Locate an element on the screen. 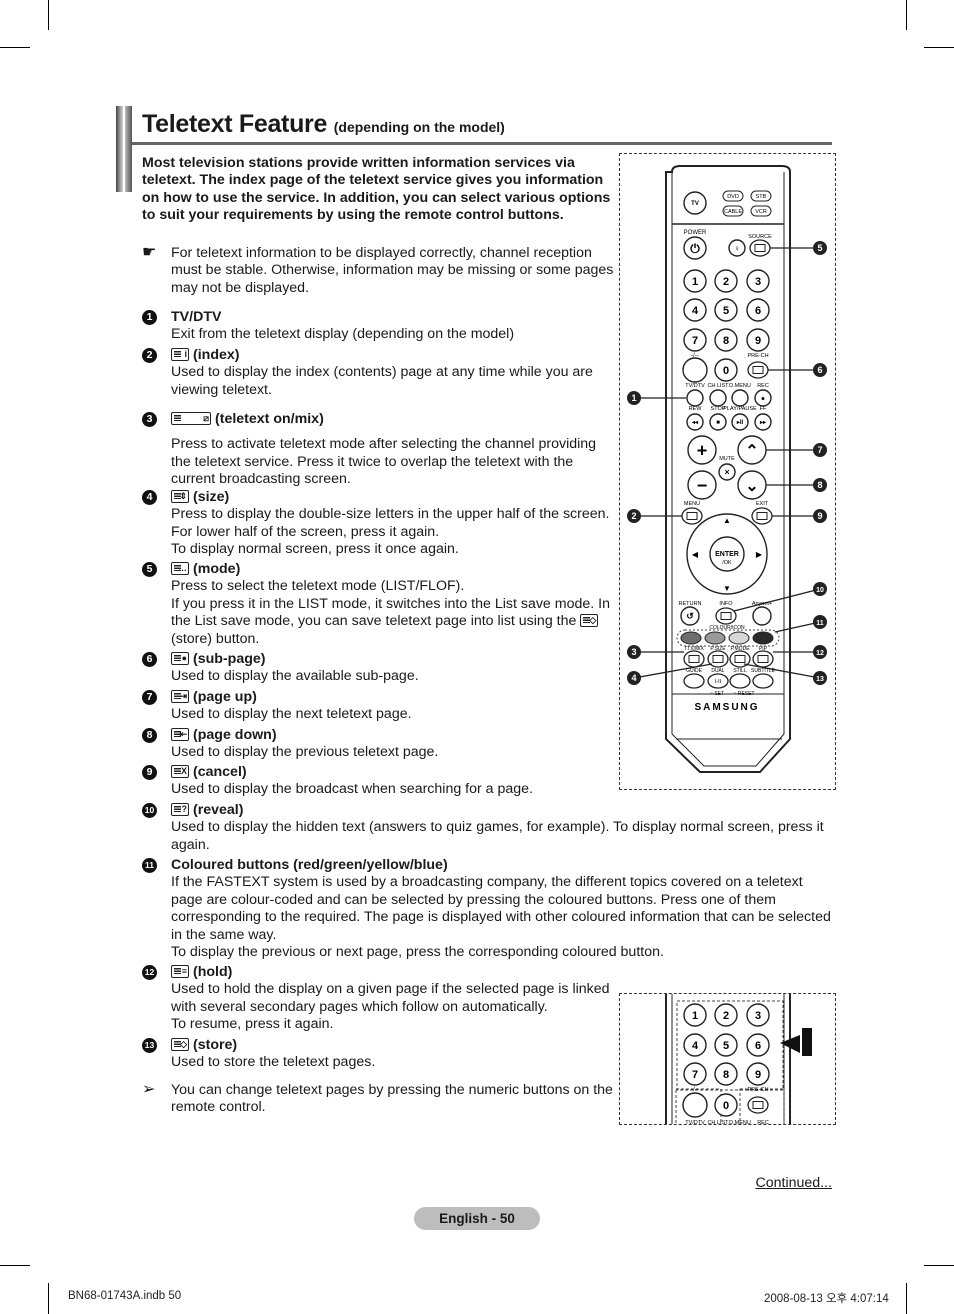 The width and height of the screenshot is (954, 1314). teletext-on-mix-icon: ⧄ is located at coordinates (191, 418).